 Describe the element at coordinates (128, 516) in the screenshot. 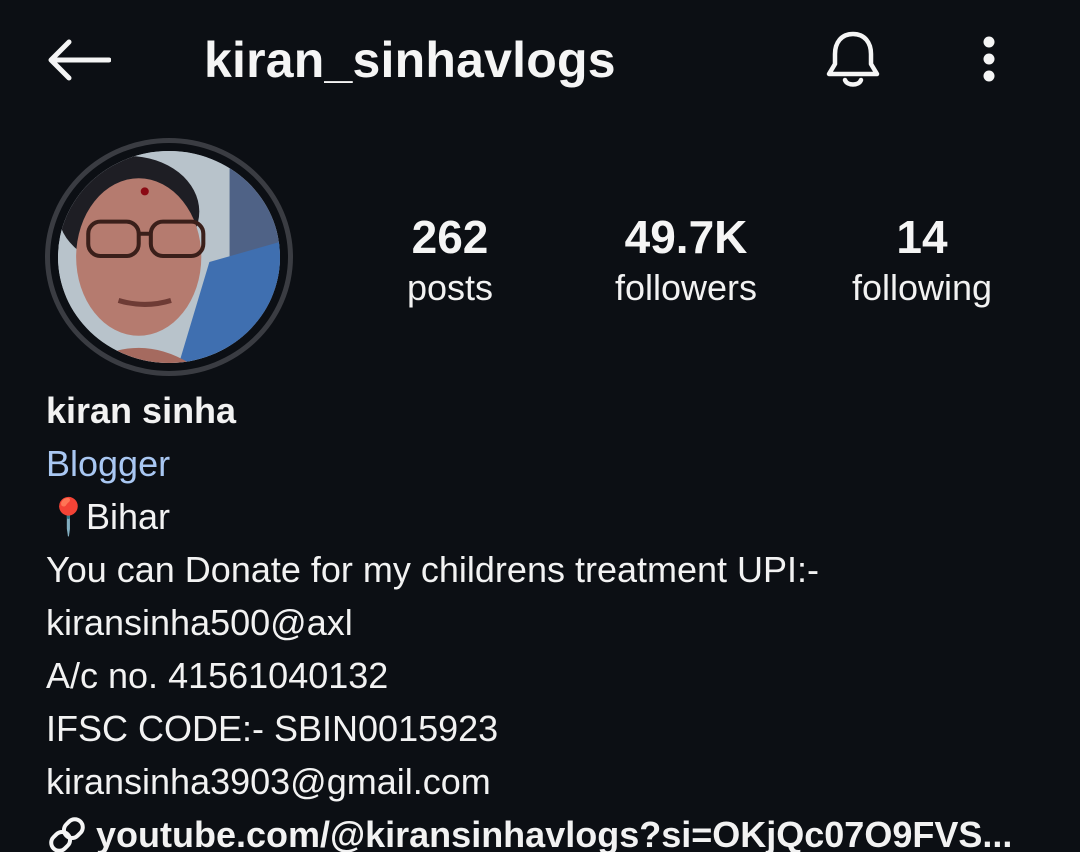

I see `location-text: Bihar` at that location.